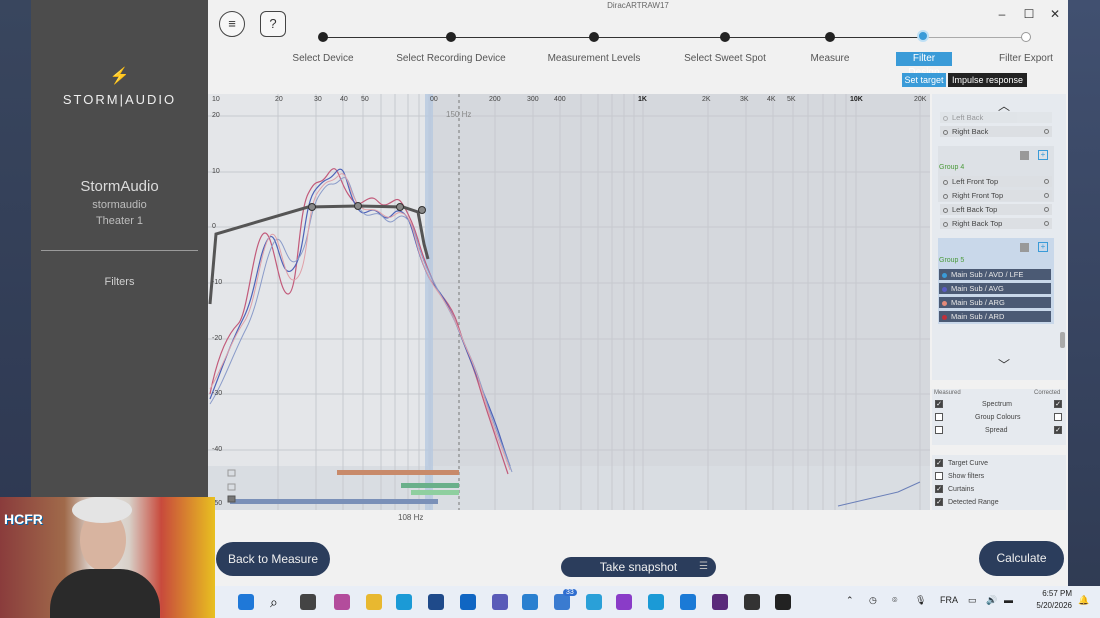 The image size is (1100, 618). I want to click on minimize-icon: –, so click(1002, 14).